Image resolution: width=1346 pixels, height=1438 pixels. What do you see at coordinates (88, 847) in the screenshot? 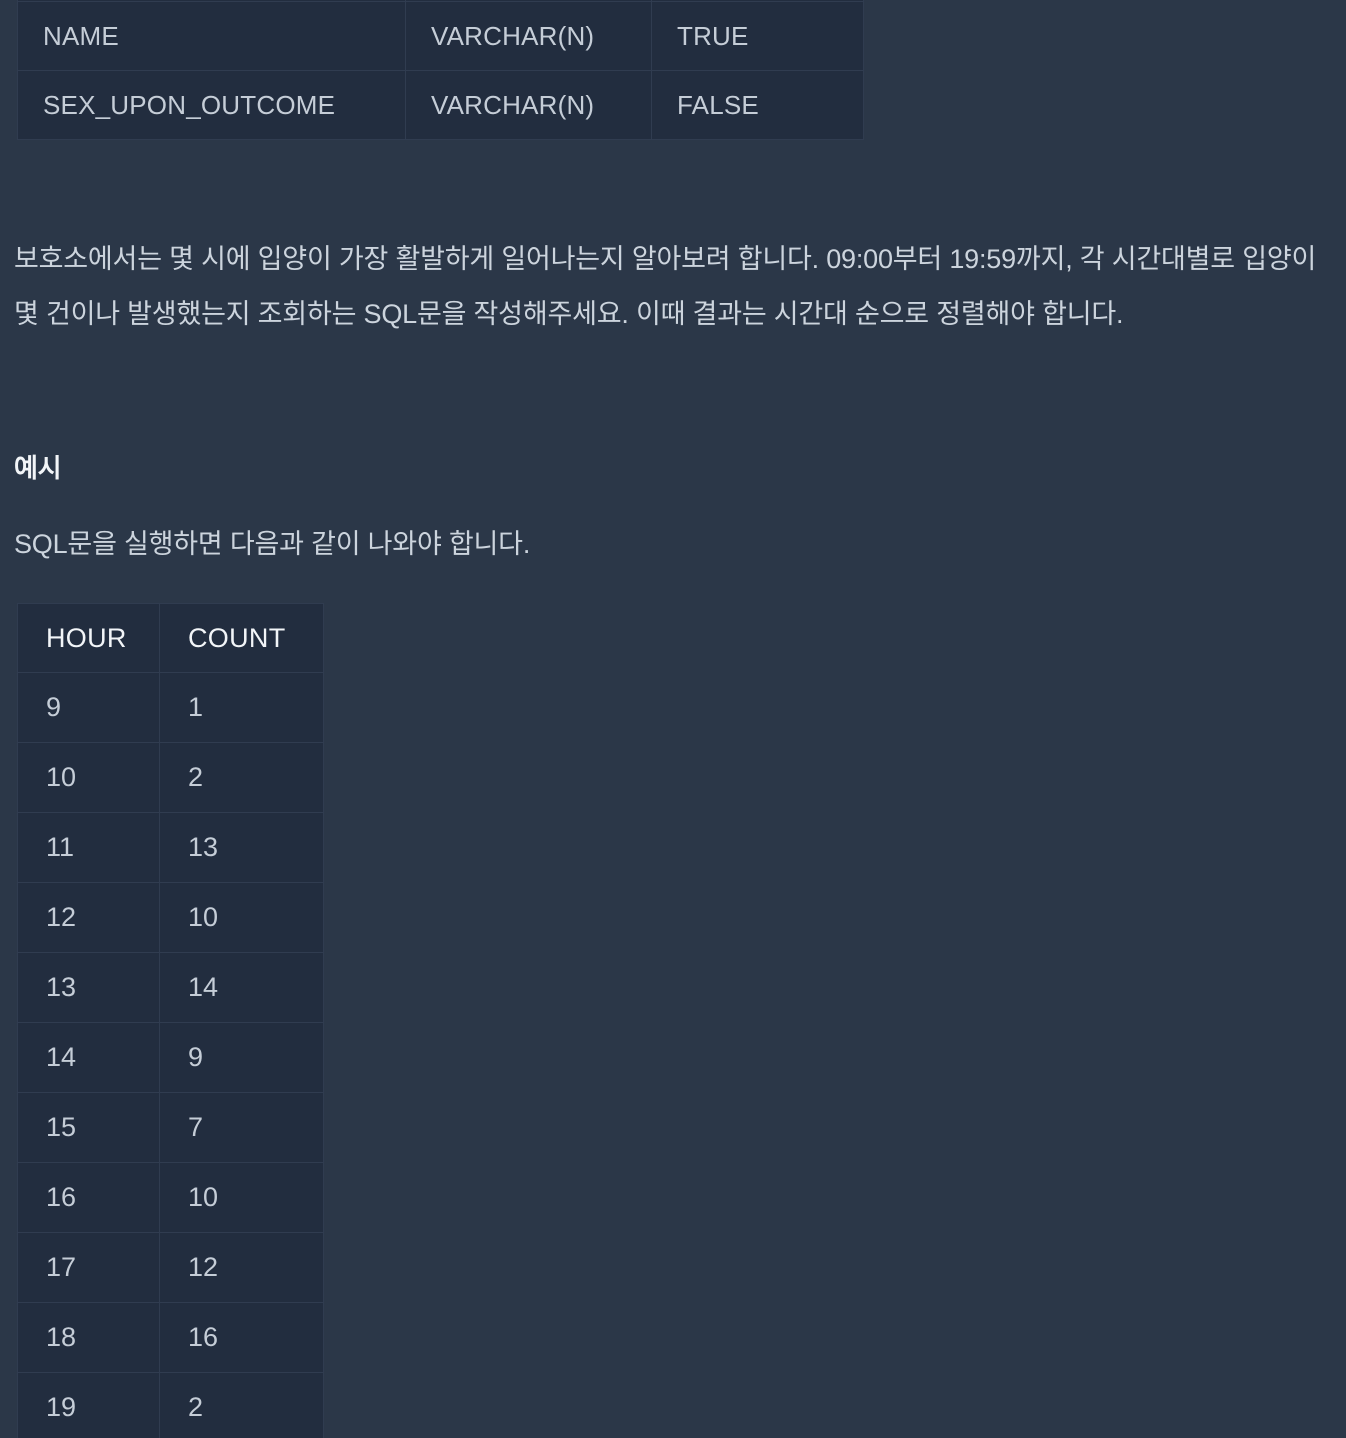
I see `result-cell-hour: 11` at bounding box center [88, 847].